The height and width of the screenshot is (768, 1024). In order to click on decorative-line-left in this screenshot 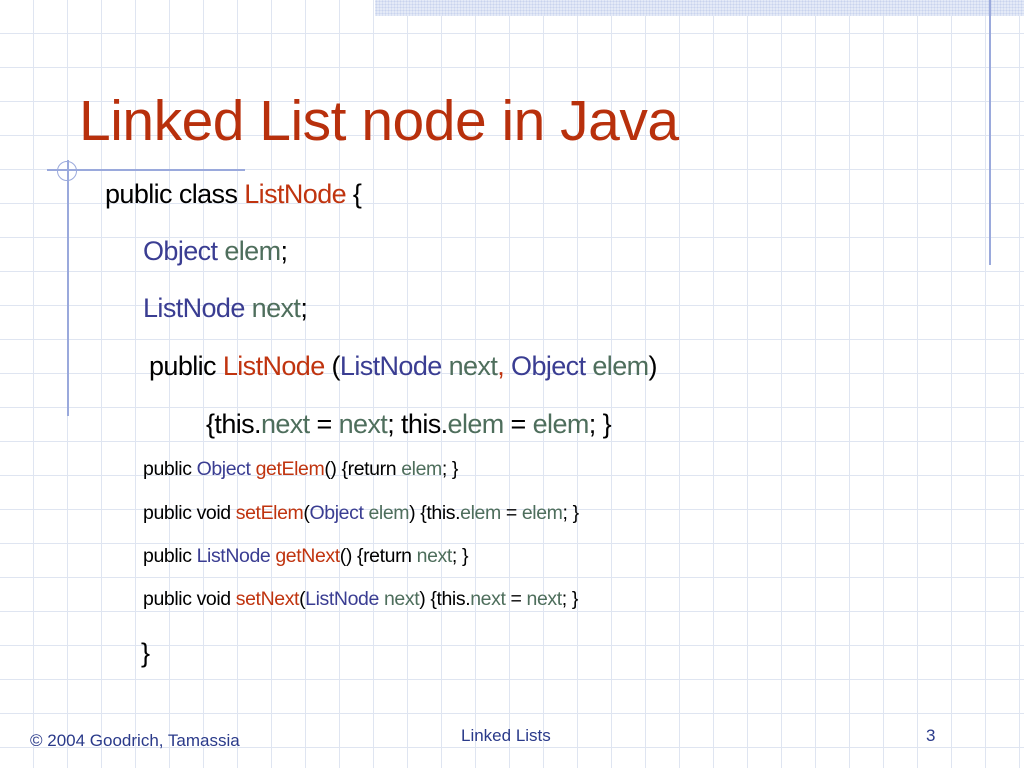, I will do `click(68, 288)`.